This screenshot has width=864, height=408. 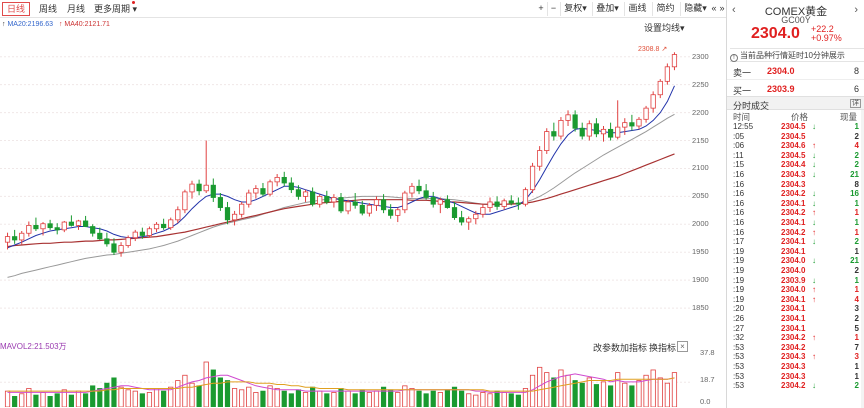 I want to click on tab-more-periods: 更多周期 ▾, so click(x=115, y=9).